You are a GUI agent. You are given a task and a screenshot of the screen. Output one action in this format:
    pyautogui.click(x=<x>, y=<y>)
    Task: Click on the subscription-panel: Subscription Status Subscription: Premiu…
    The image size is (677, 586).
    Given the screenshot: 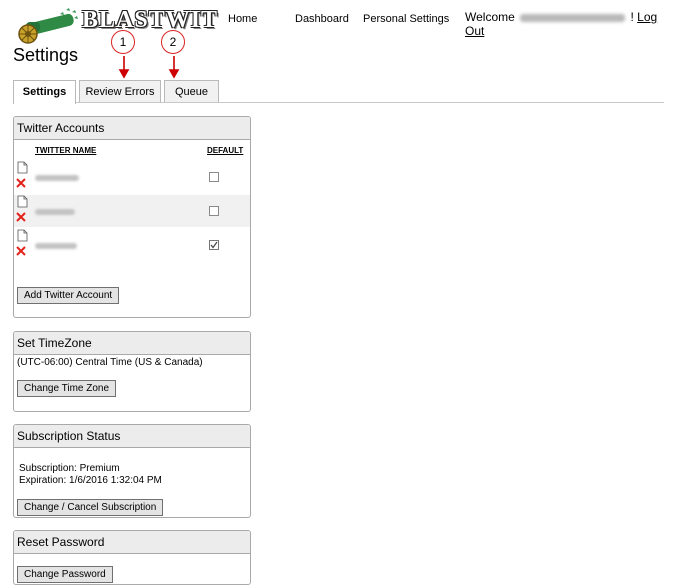 What is the action you would take?
    pyautogui.click(x=132, y=471)
    